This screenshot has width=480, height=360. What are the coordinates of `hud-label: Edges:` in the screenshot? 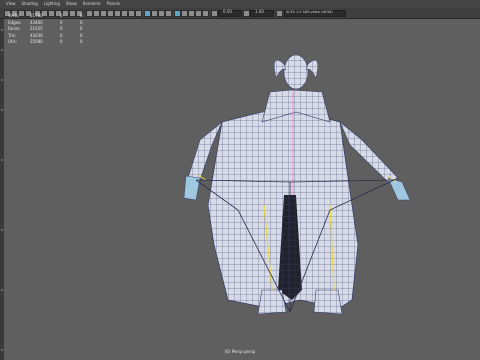 It's located at (15, 22).